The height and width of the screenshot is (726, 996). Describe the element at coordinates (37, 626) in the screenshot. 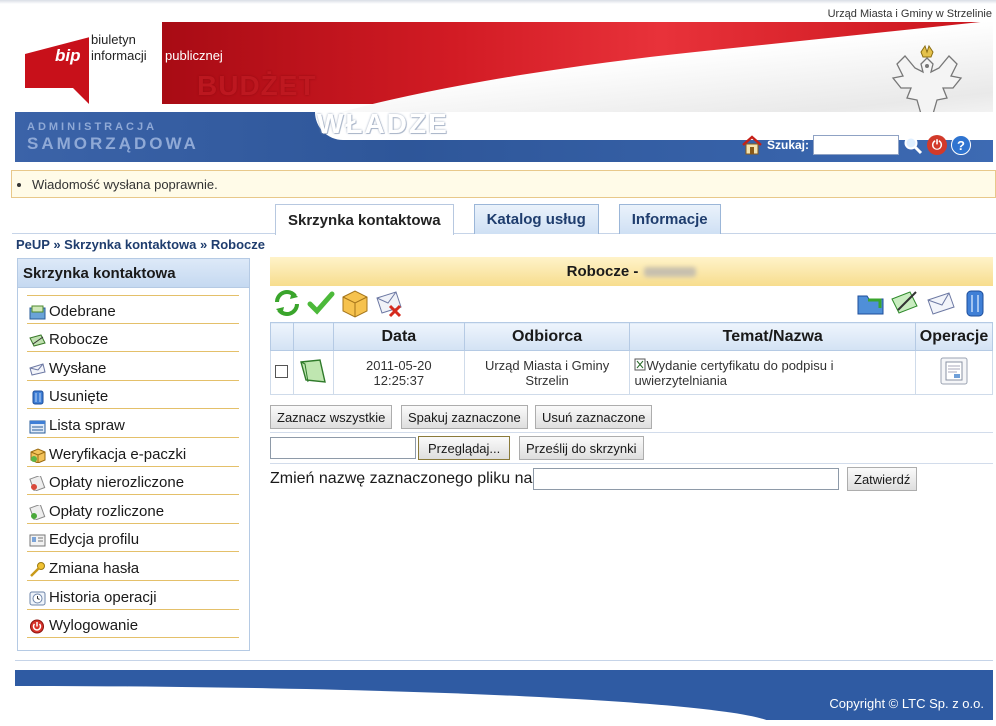

I see `logout-icon` at that location.